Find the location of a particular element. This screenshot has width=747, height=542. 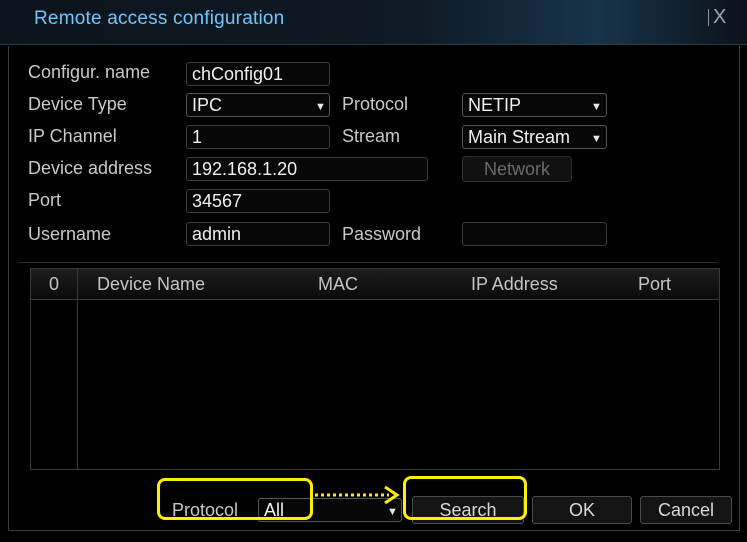

username-label: Username is located at coordinates (70, 234).